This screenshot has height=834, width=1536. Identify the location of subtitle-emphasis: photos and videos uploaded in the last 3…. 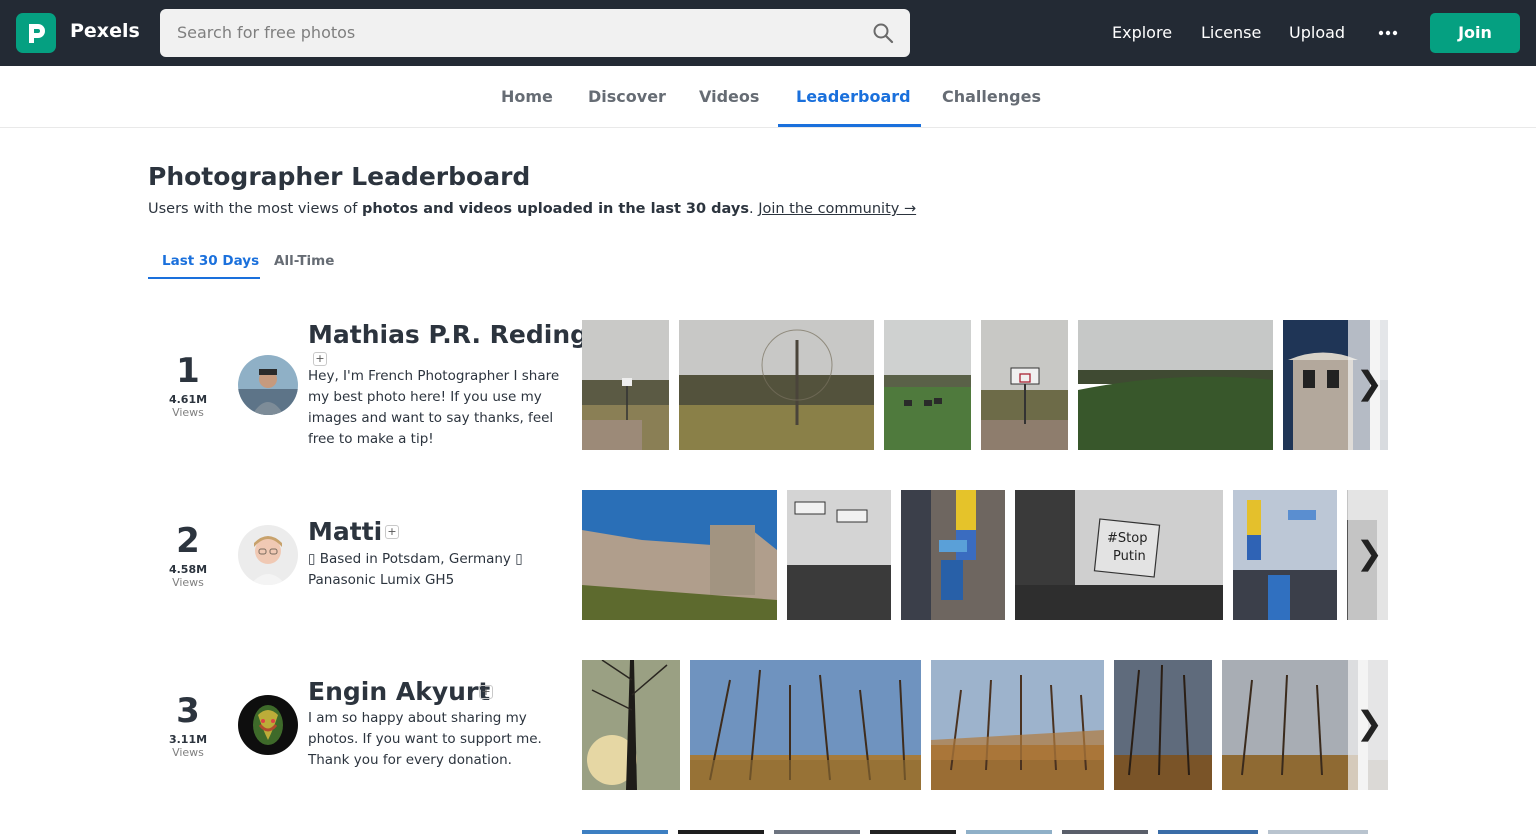
(555, 209).